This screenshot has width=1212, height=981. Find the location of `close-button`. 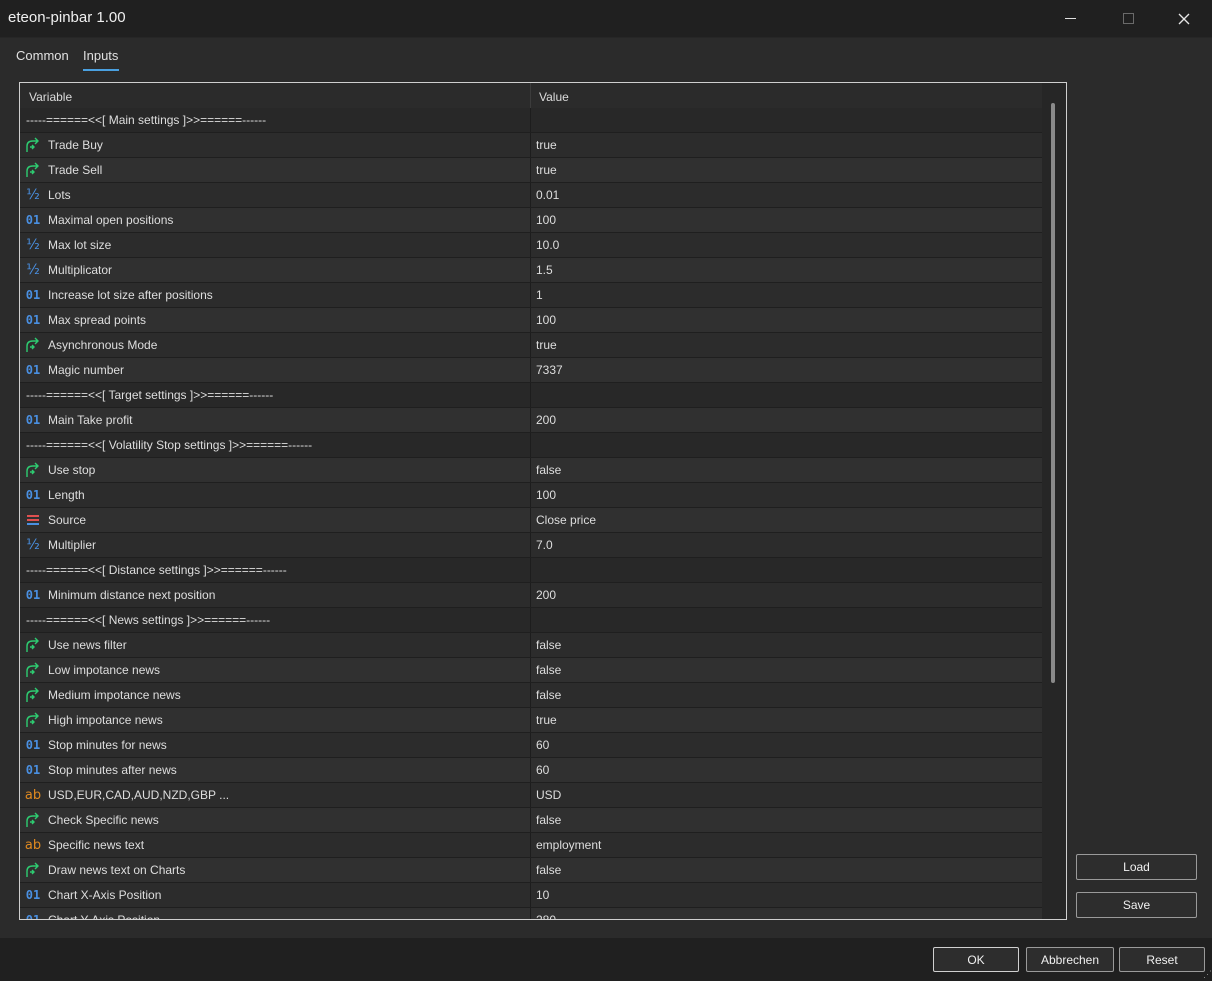

close-button is located at coordinates (1184, 18).